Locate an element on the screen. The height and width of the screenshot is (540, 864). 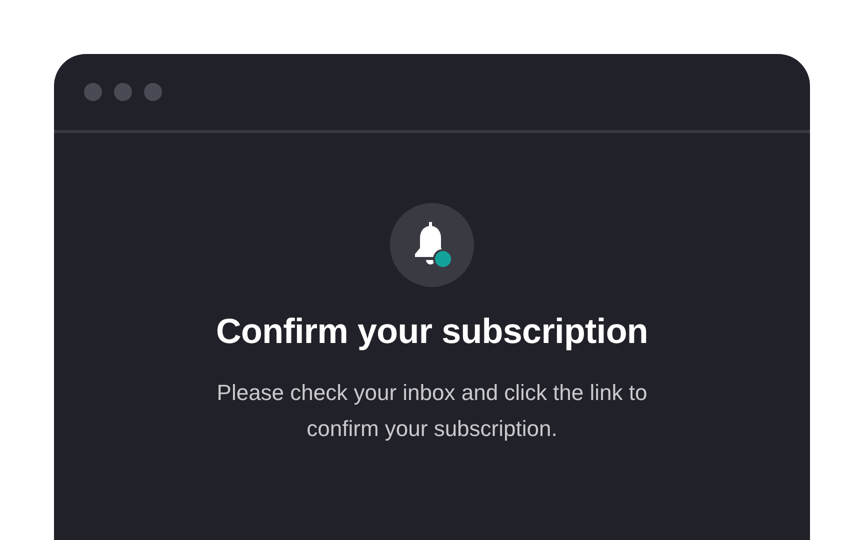
dialog-title: Confirm your subscription is located at coordinates (432, 332).